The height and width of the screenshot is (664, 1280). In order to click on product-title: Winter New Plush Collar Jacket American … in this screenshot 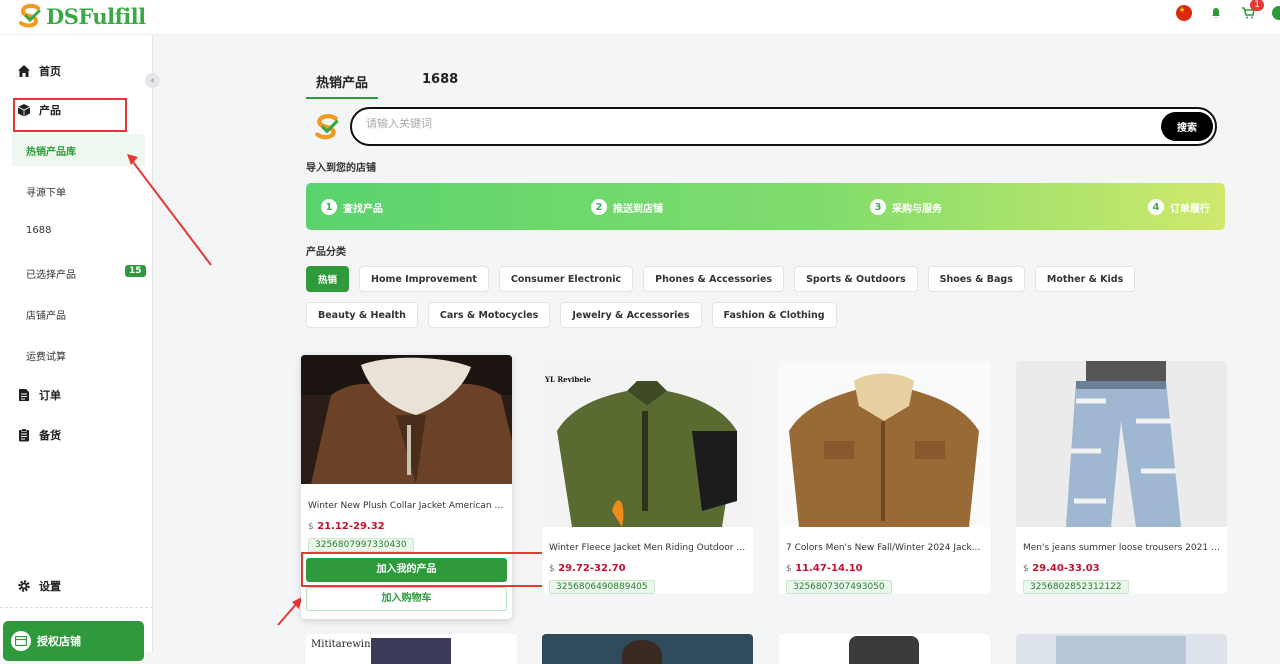, I will do `click(406, 506)`.